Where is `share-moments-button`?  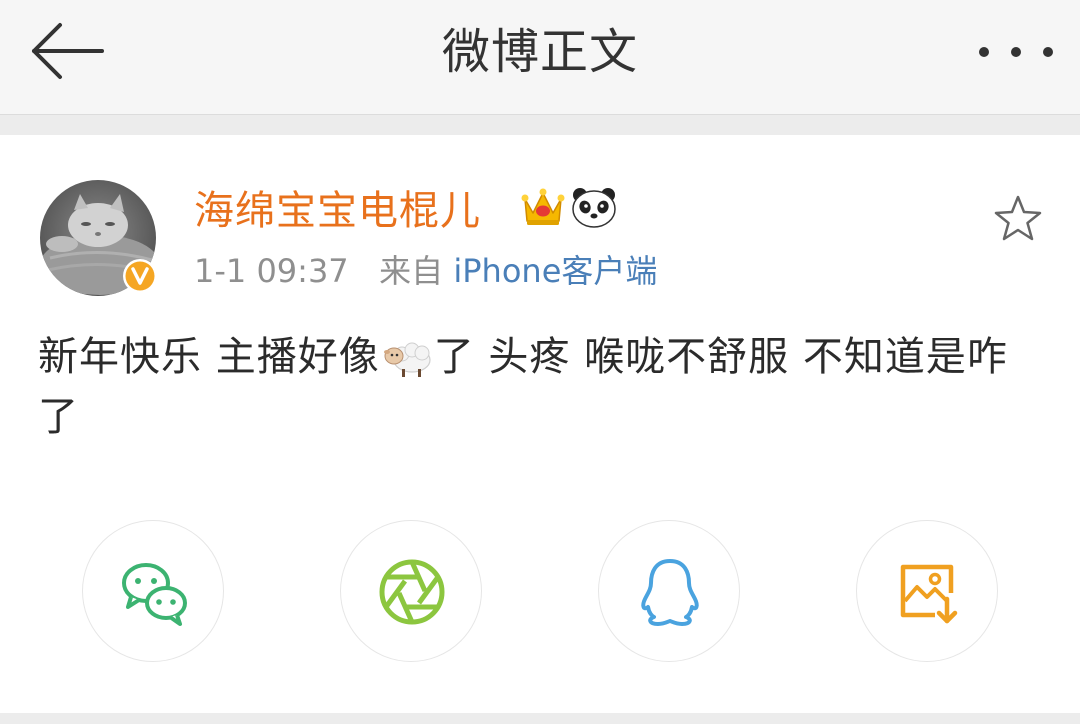 share-moments-button is located at coordinates (411, 591).